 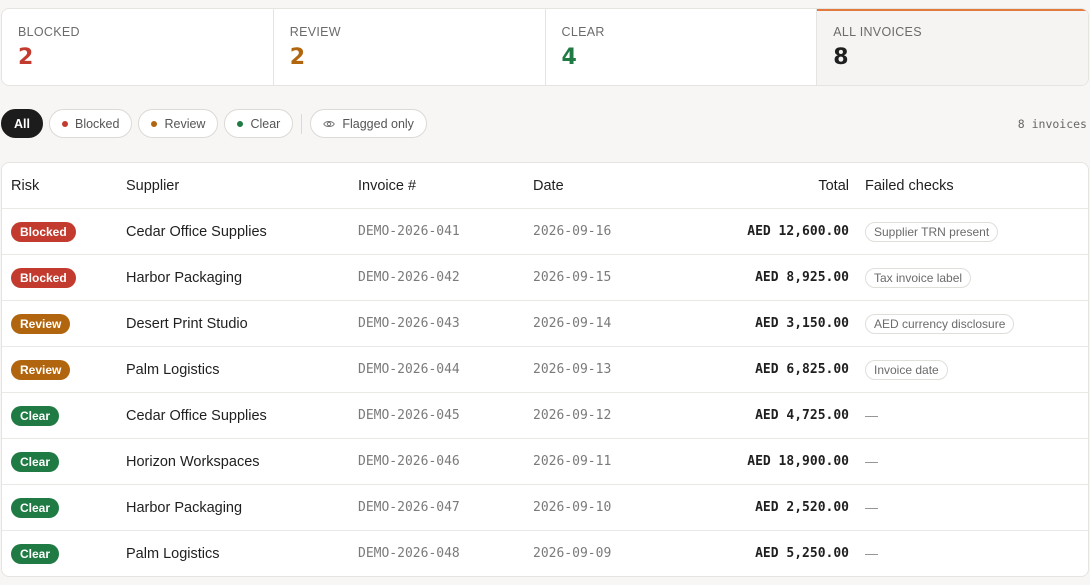 I want to click on filter-label: Clear, so click(x=265, y=123).